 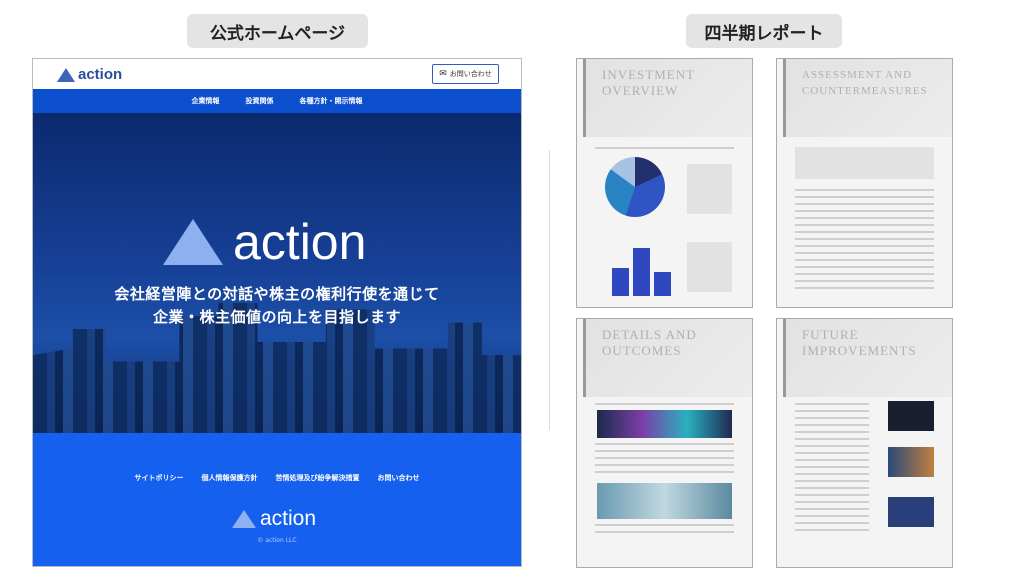 What do you see at coordinates (764, 31) in the screenshot?
I see `report-label: 四半期レポート` at bounding box center [764, 31].